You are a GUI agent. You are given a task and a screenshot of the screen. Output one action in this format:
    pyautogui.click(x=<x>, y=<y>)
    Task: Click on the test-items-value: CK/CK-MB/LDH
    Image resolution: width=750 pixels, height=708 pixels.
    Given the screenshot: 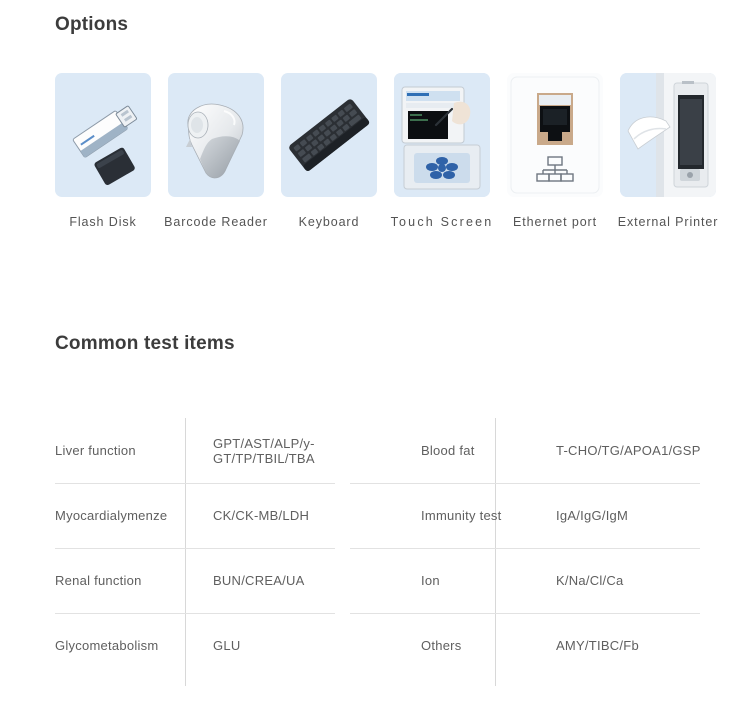 What is the action you would take?
    pyautogui.click(x=261, y=515)
    